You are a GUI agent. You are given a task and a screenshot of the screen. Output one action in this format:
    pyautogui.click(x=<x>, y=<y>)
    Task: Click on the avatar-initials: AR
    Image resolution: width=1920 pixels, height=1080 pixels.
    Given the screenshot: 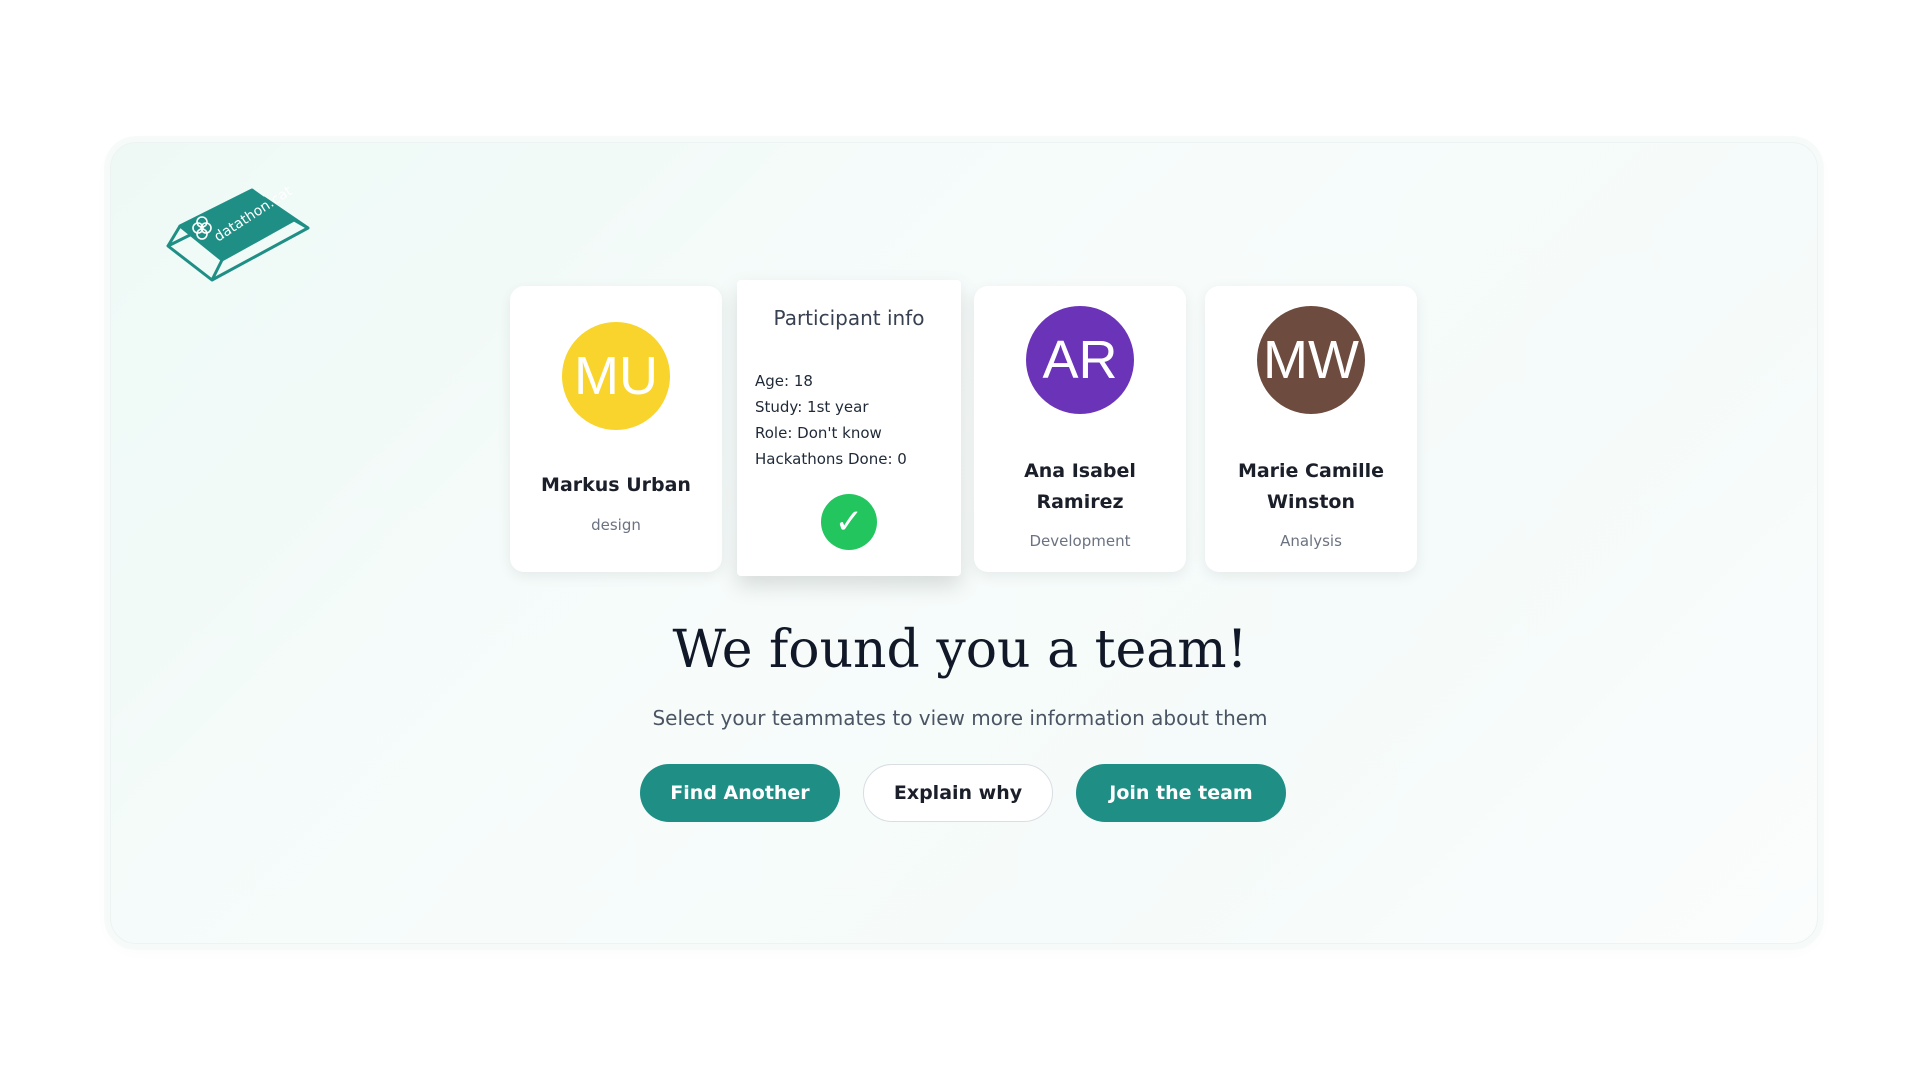 What is the action you would take?
    pyautogui.click(x=1080, y=360)
    